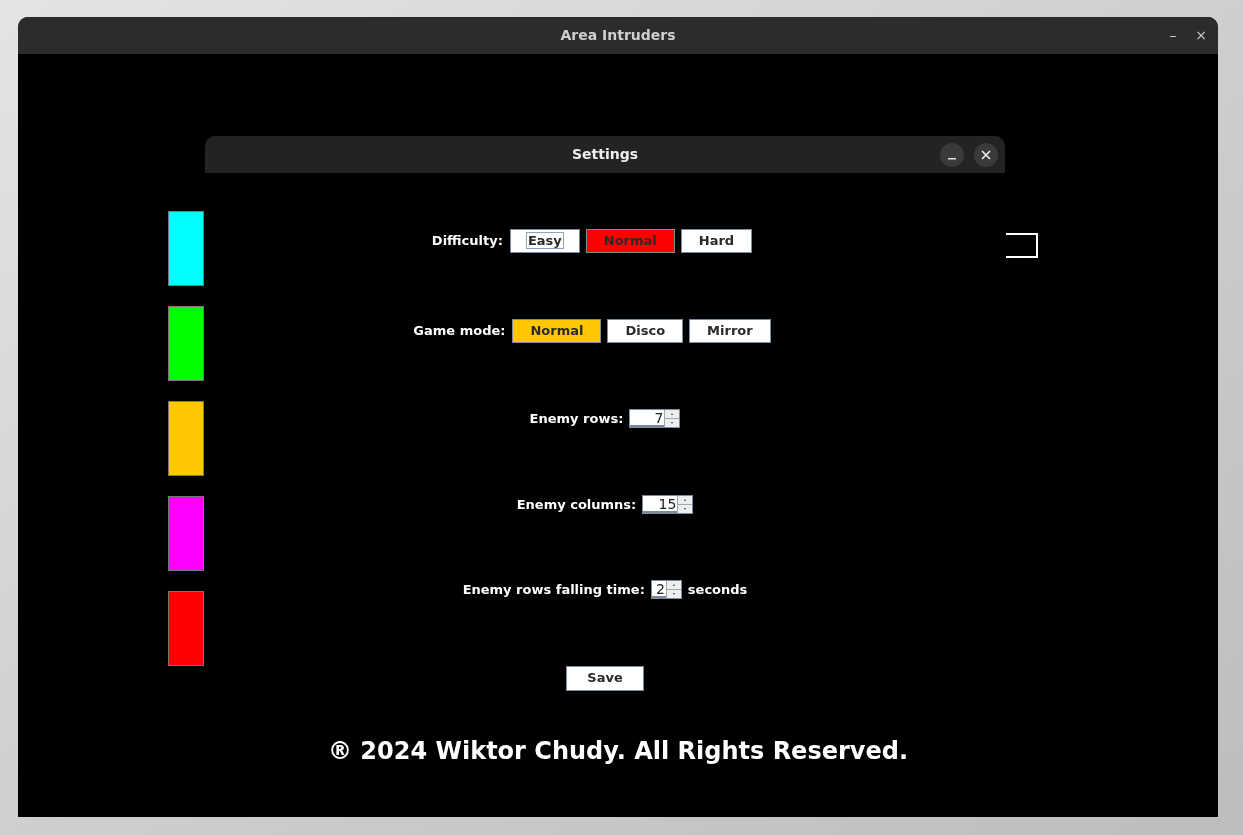 The height and width of the screenshot is (835, 1243). I want to click on window-title: Area Intruders, so click(618, 35).